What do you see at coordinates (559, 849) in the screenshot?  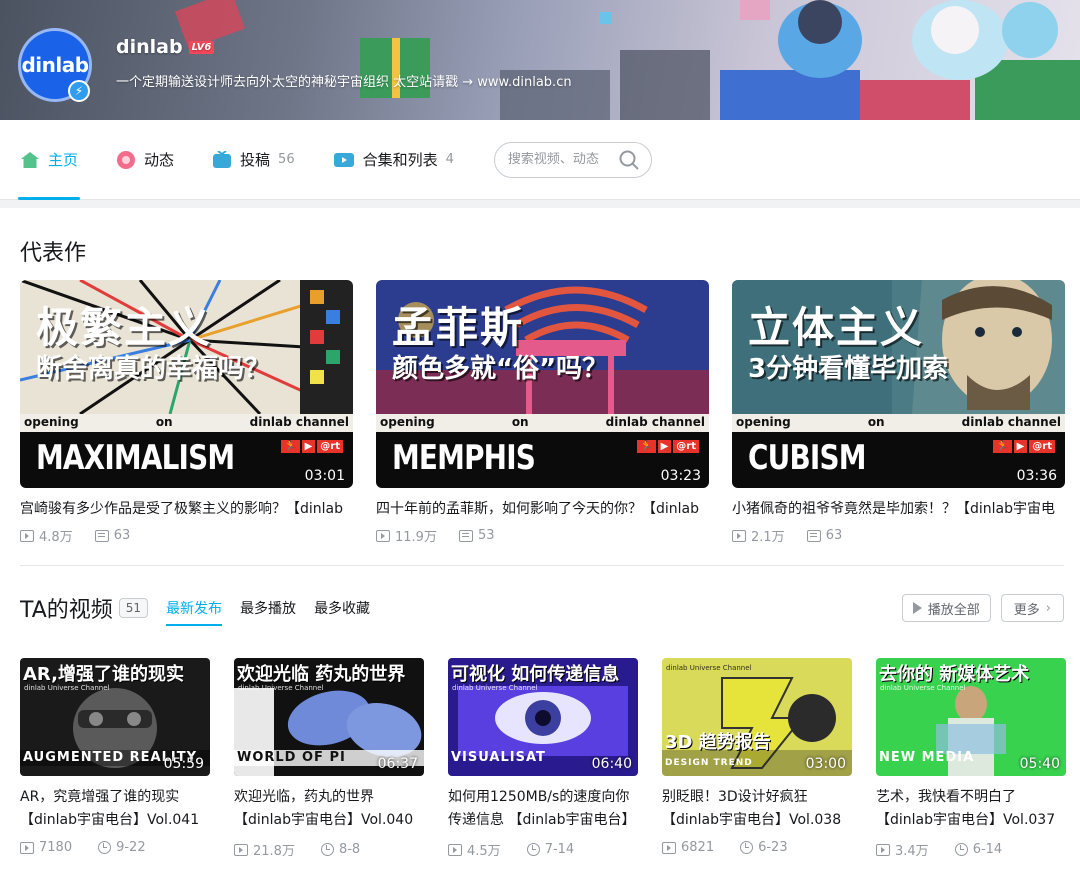 I see `publish-date: 7-14` at bounding box center [559, 849].